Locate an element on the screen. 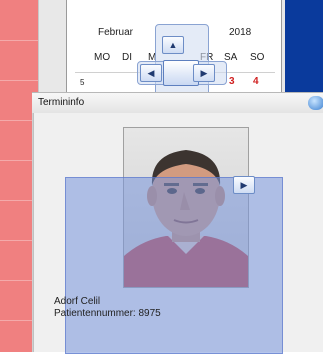  dock-side-right-button: ▶ is located at coordinates (244, 185).